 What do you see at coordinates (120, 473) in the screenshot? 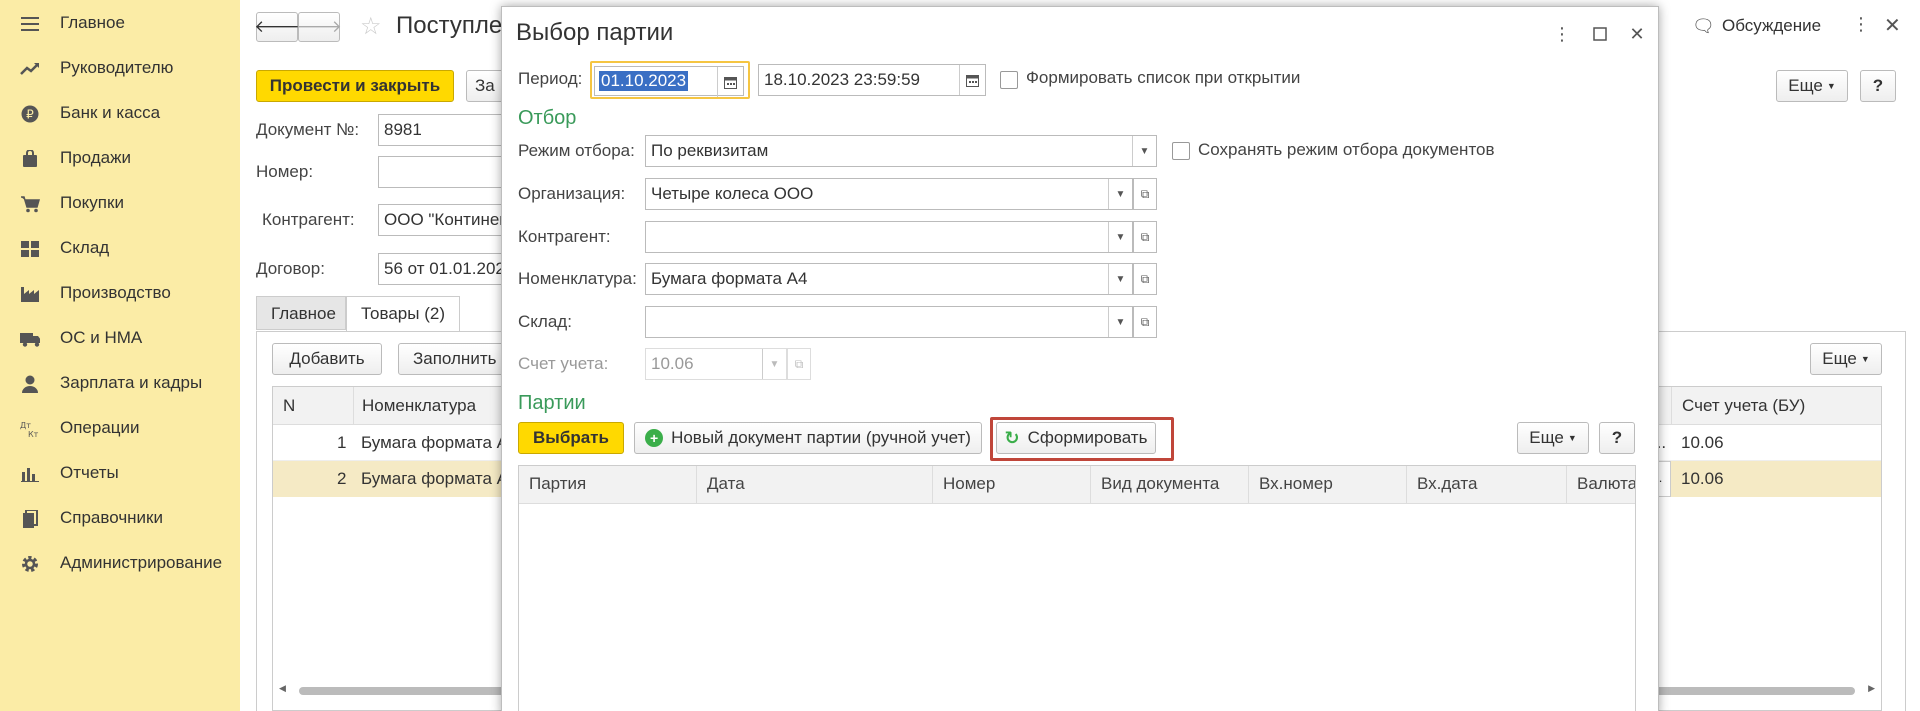
I see `sidebar-item-reports: Отчеты` at bounding box center [120, 473].